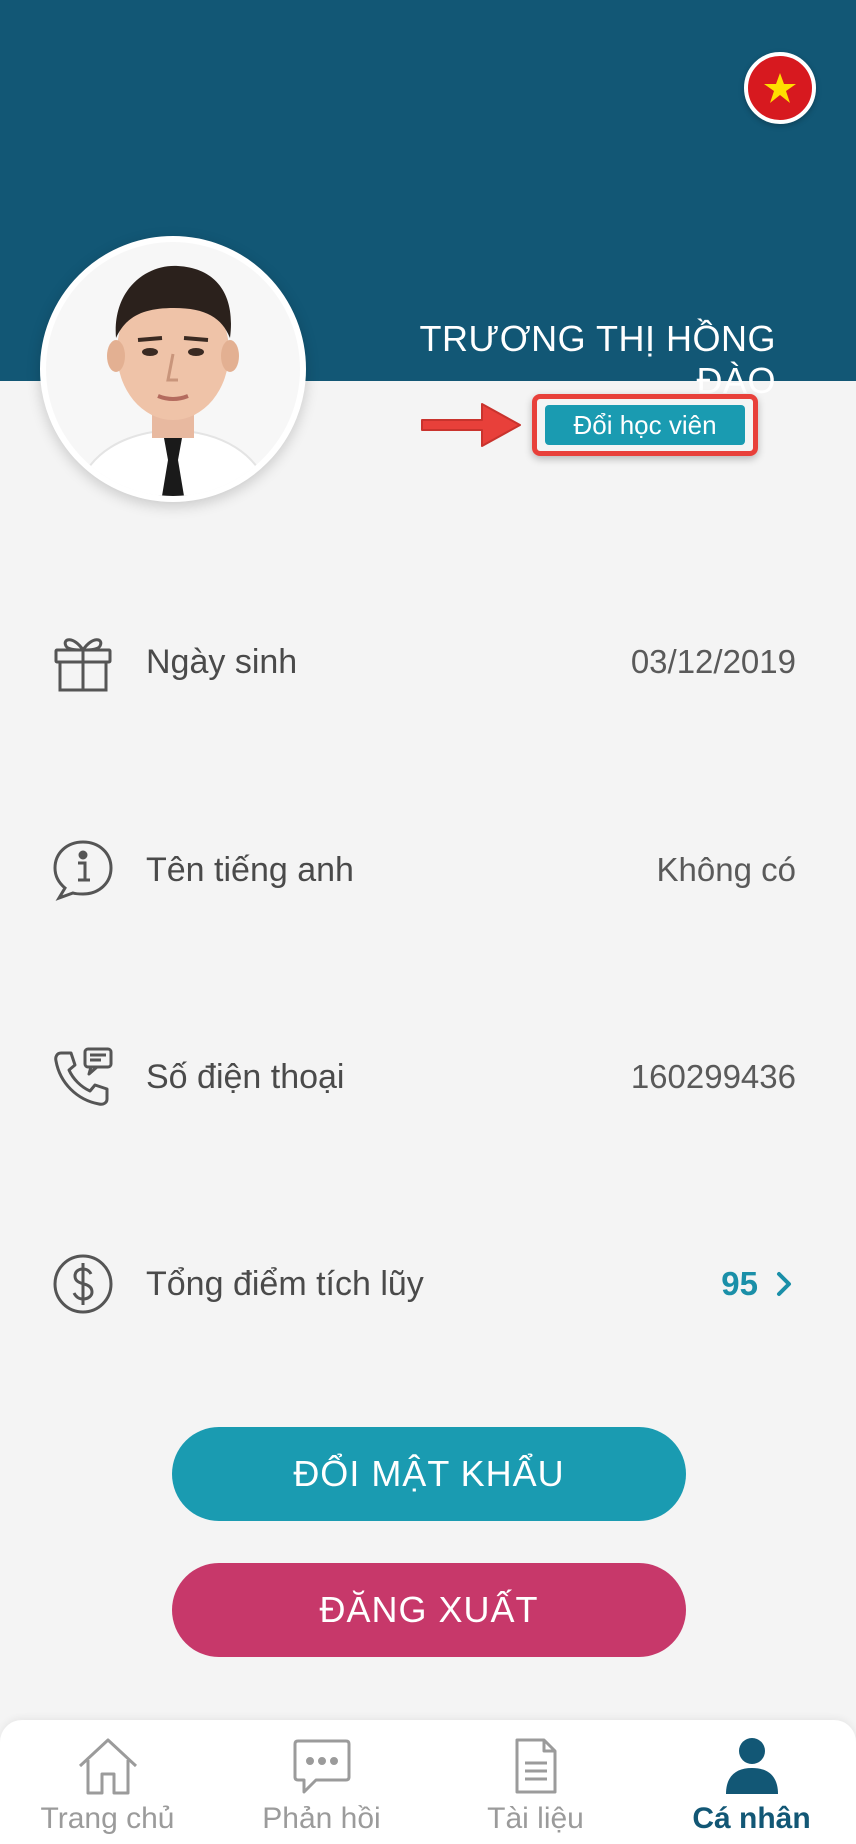 The height and width of the screenshot is (1844, 856). I want to click on home-icon, so click(108, 1766).